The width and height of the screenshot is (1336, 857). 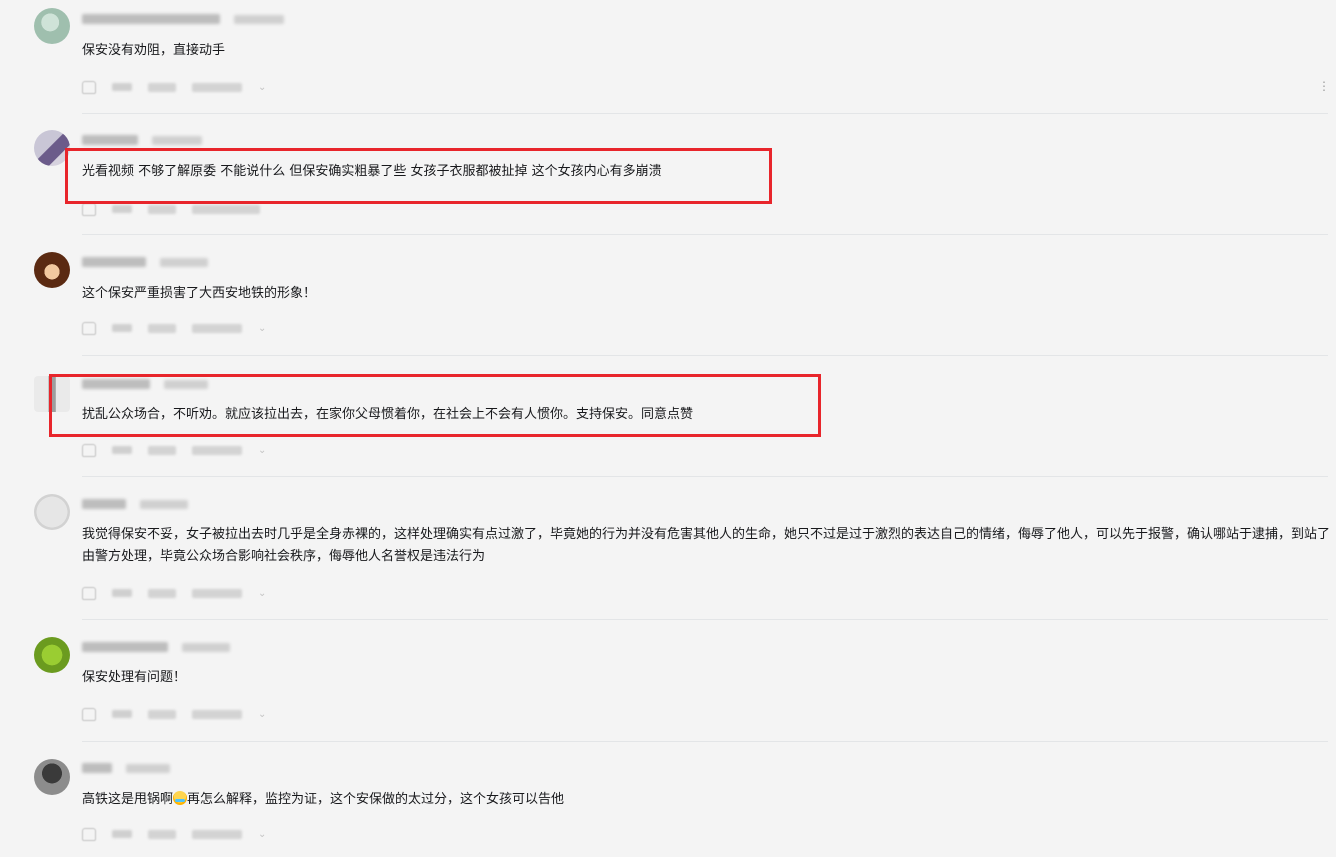 I want to click on comment-text: 保安处理有问题！, so click(x=134, y=677).